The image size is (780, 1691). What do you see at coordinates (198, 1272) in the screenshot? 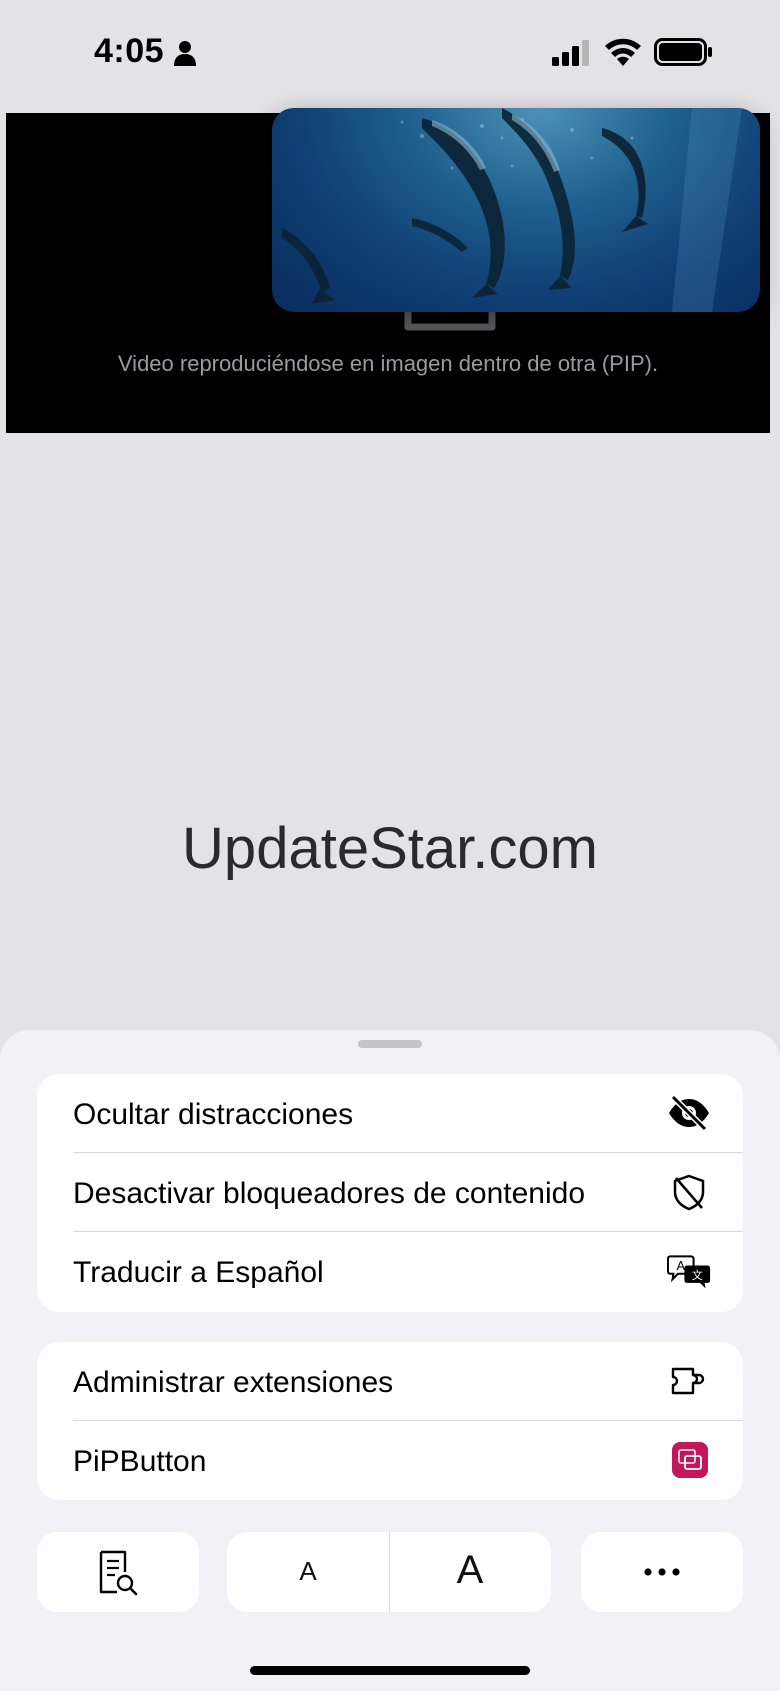
I see `menu-item-label: Traducir a Español` at bounding box center [198, 1272].